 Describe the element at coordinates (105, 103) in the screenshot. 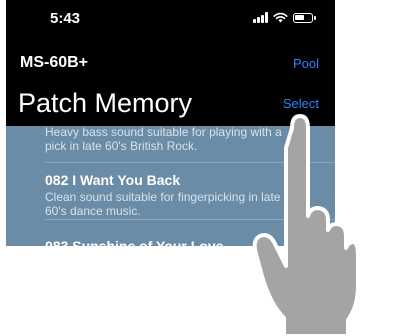

I see `page-title: Patch Memory` at that location.